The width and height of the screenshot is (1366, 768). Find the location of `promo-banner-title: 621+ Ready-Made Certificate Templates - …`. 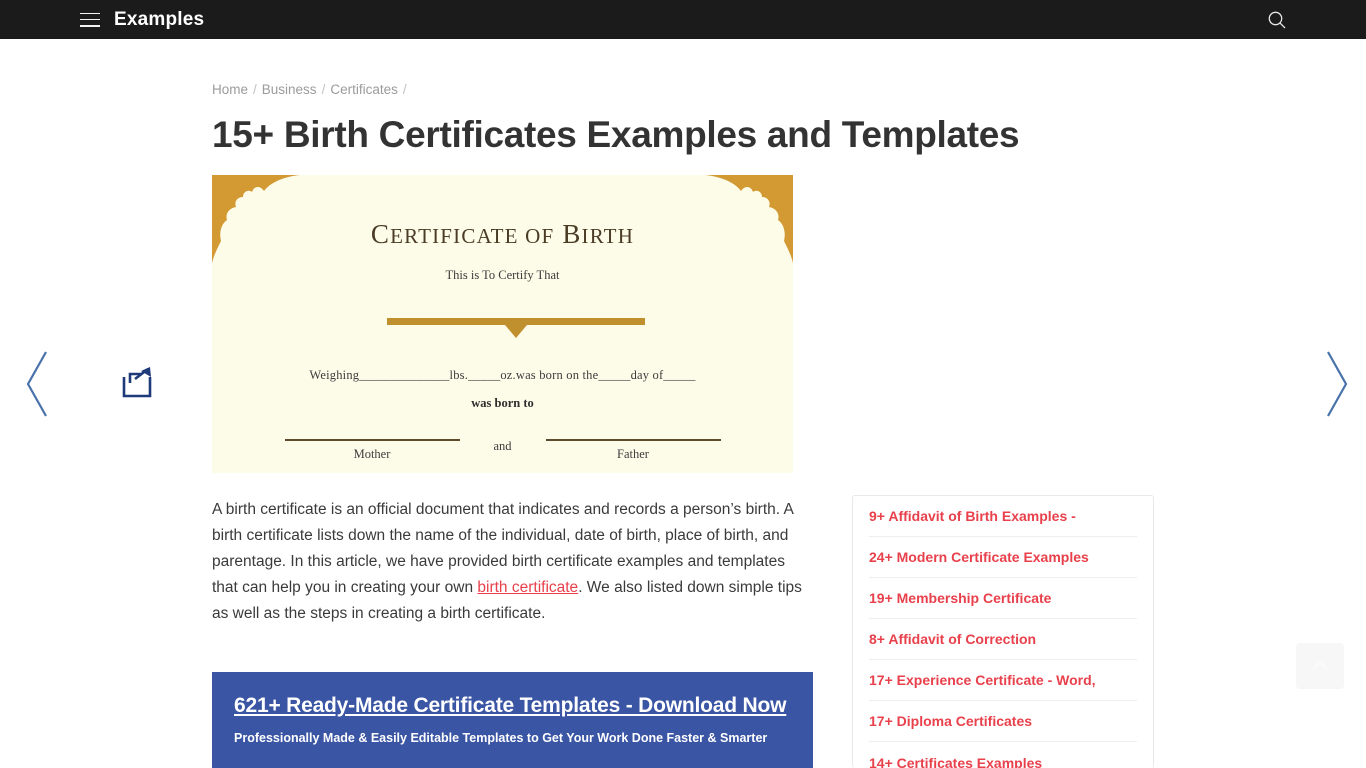

promo-banner-title: 621+ Ready-Made Certificate Templates - … is located at coordinates (512, 706).